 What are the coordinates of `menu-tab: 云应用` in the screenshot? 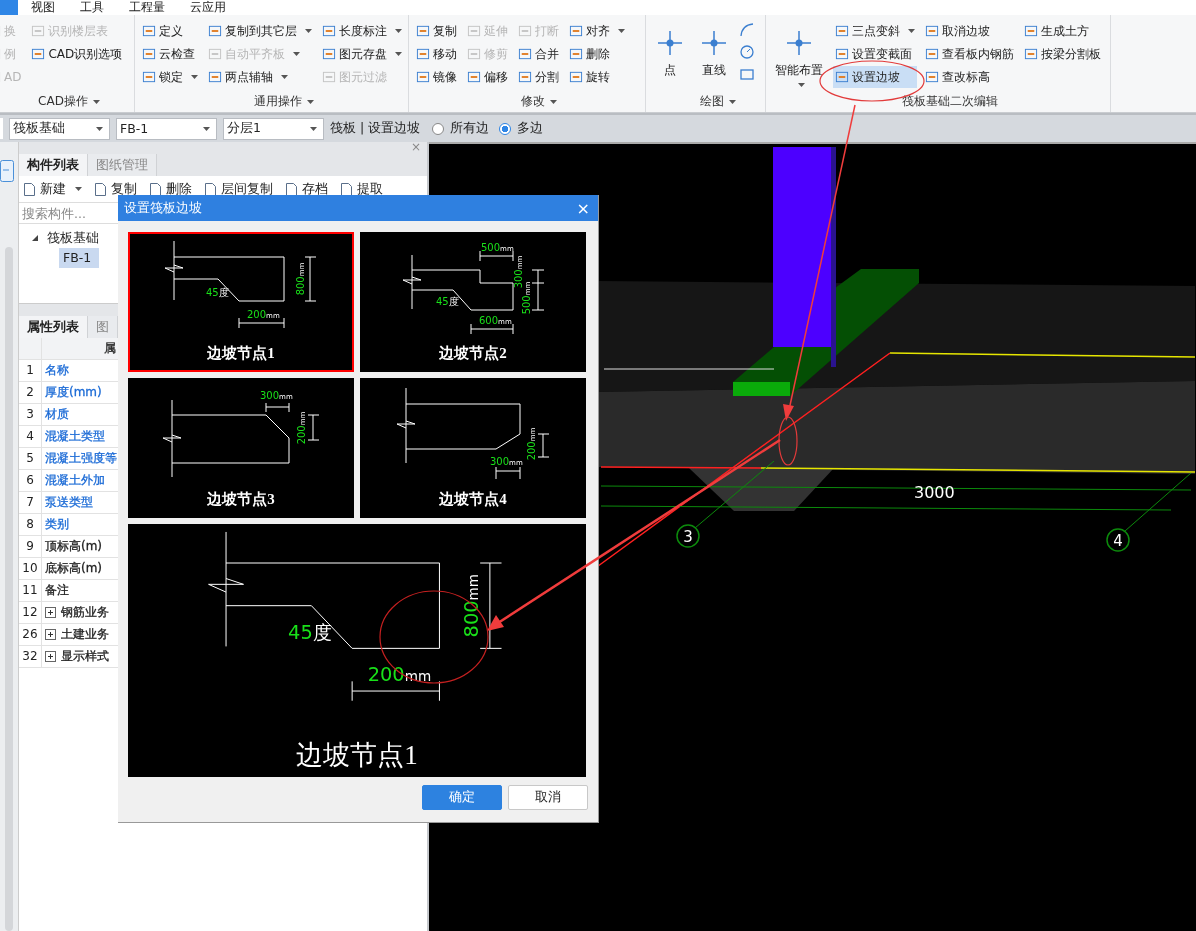 It's located at (208, 7).